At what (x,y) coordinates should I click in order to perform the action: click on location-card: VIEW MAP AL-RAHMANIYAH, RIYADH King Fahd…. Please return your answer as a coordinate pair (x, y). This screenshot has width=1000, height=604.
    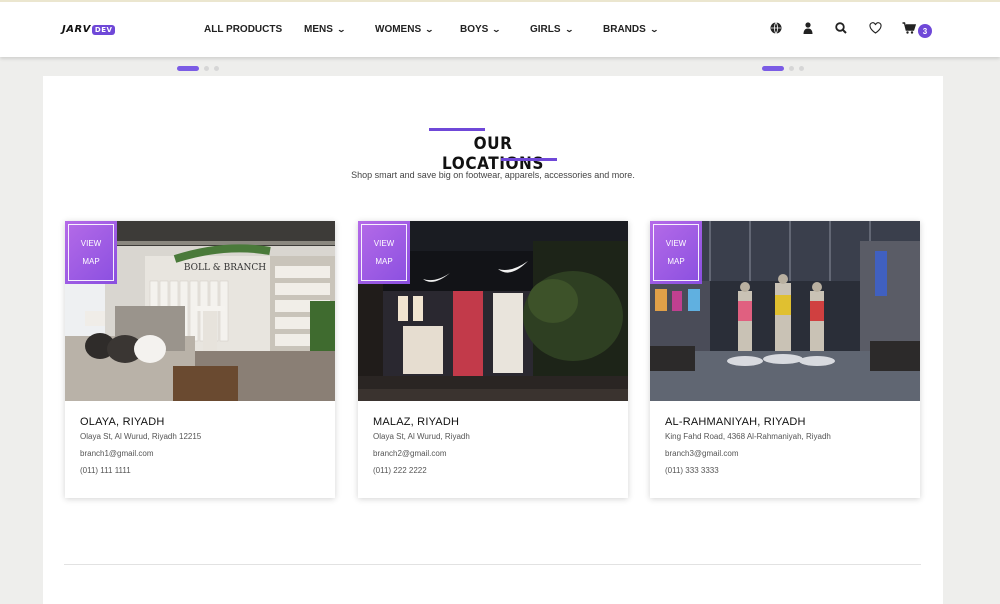
    Looking at the image, I should click on (785, 359).